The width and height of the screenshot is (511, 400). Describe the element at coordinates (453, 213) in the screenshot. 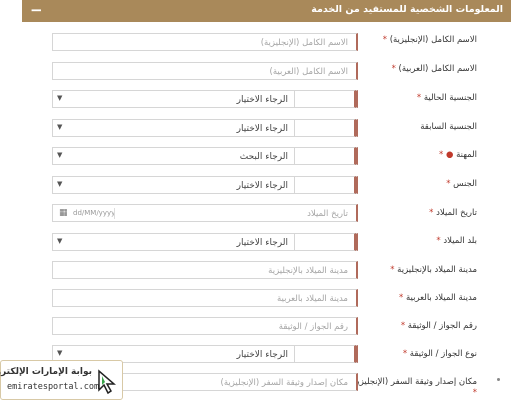

I see `field-label: تاريخ الميلاد *` at that location.